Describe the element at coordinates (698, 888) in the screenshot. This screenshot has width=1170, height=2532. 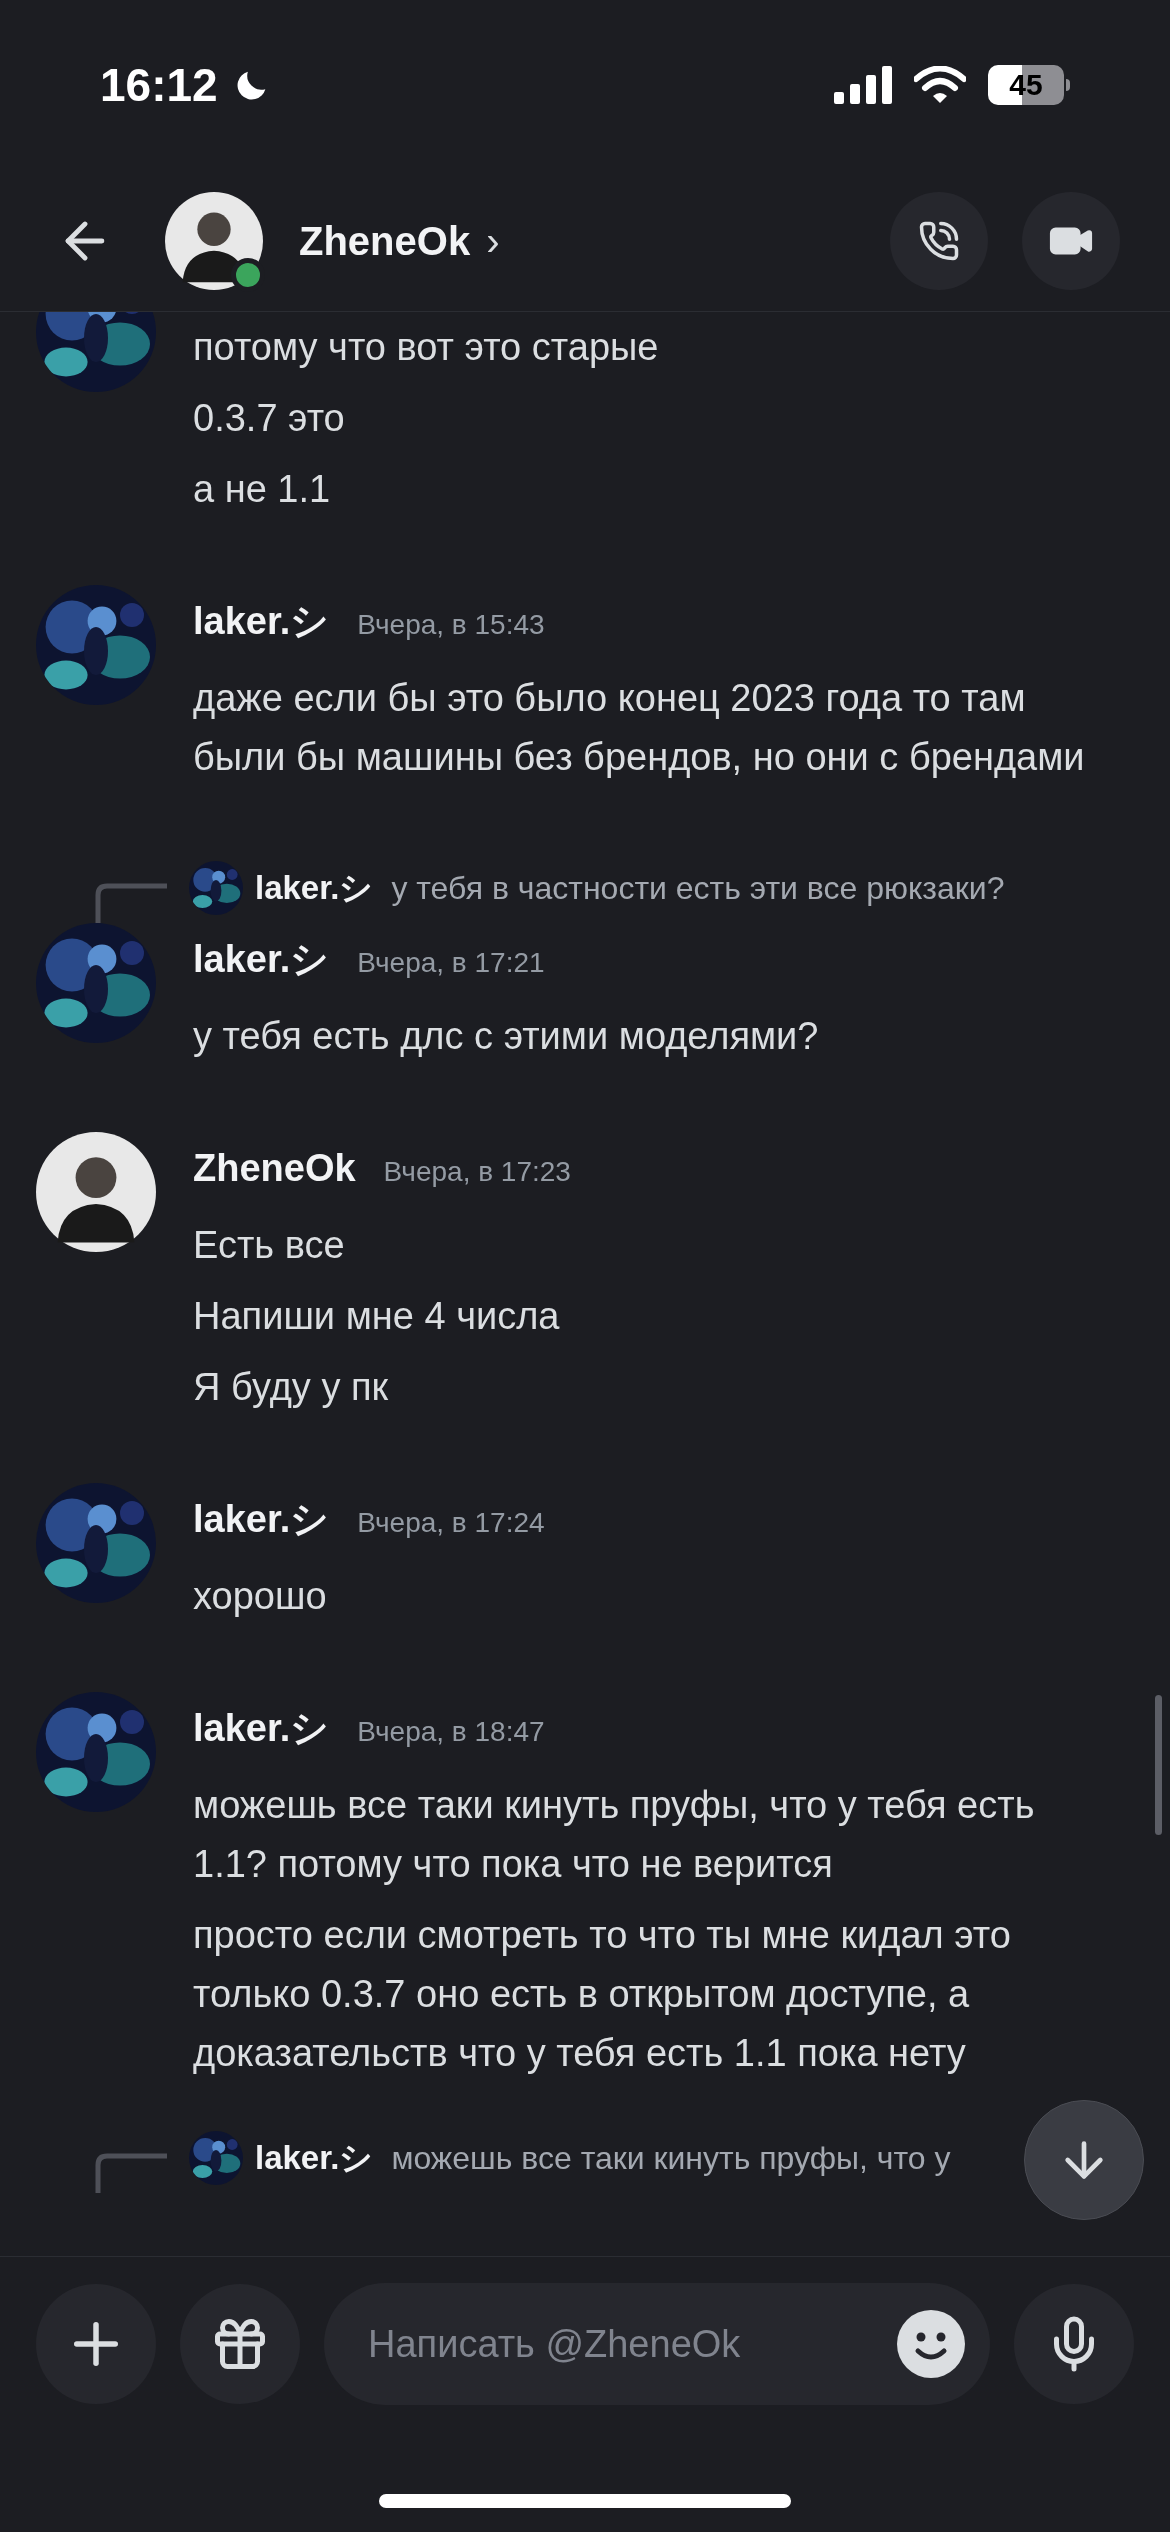
I see `reply-text: у тебя в частности есть эти все рюкзаки?` at that location.